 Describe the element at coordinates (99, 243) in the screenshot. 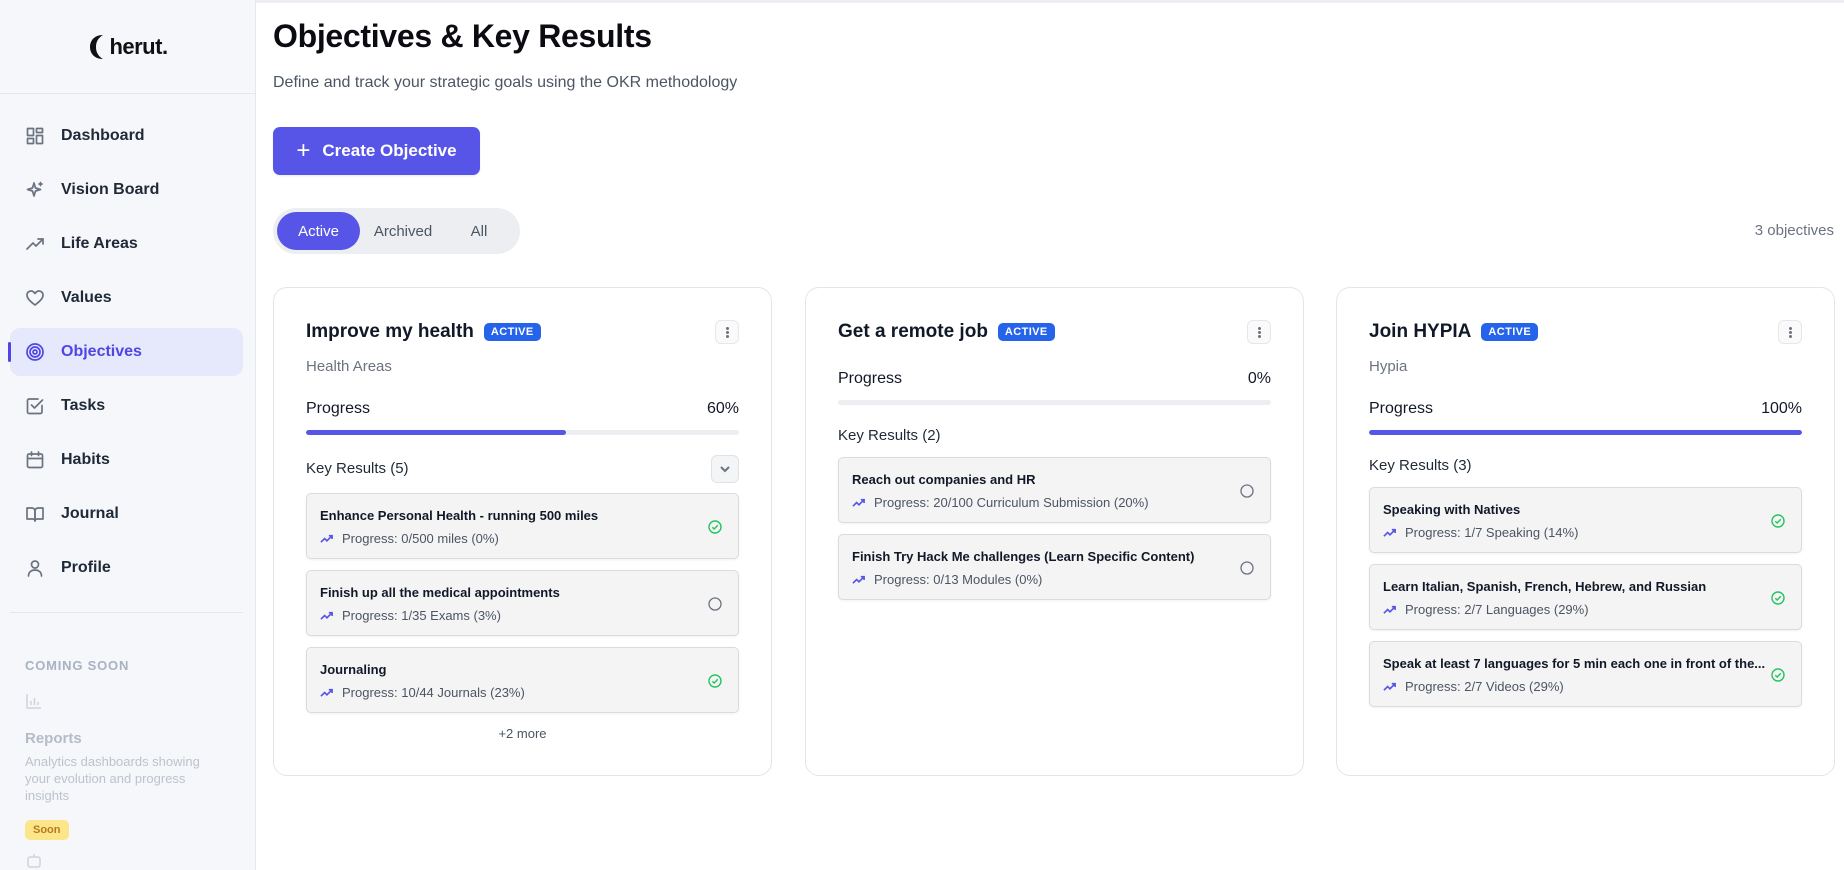

I see `sidebar-item-label: Life Areas` at that location.